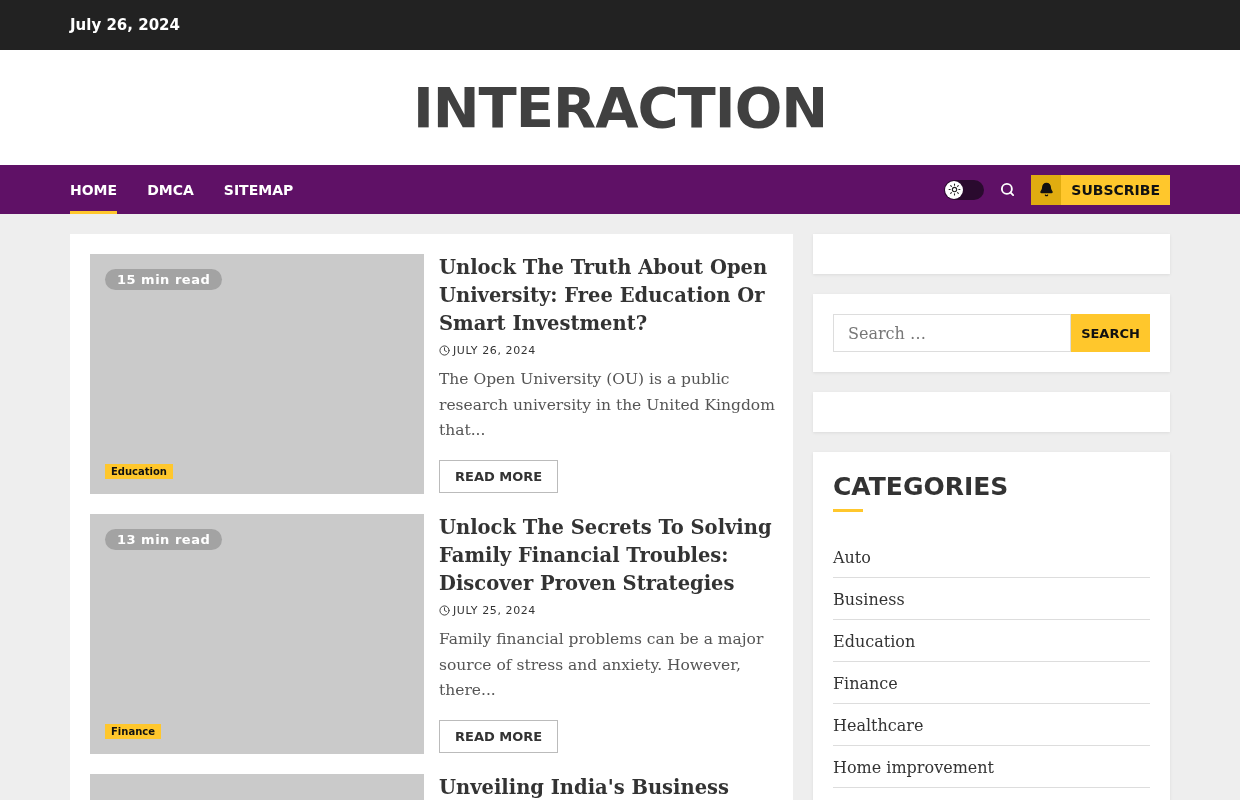 The height and width of the screenshot is (800, 1240). Describe the element at coordinates (607, 296) in the screenshot. I see `post-title: Unlock The Truth About Open University: Free Education Or Smart Investment?` at that location.